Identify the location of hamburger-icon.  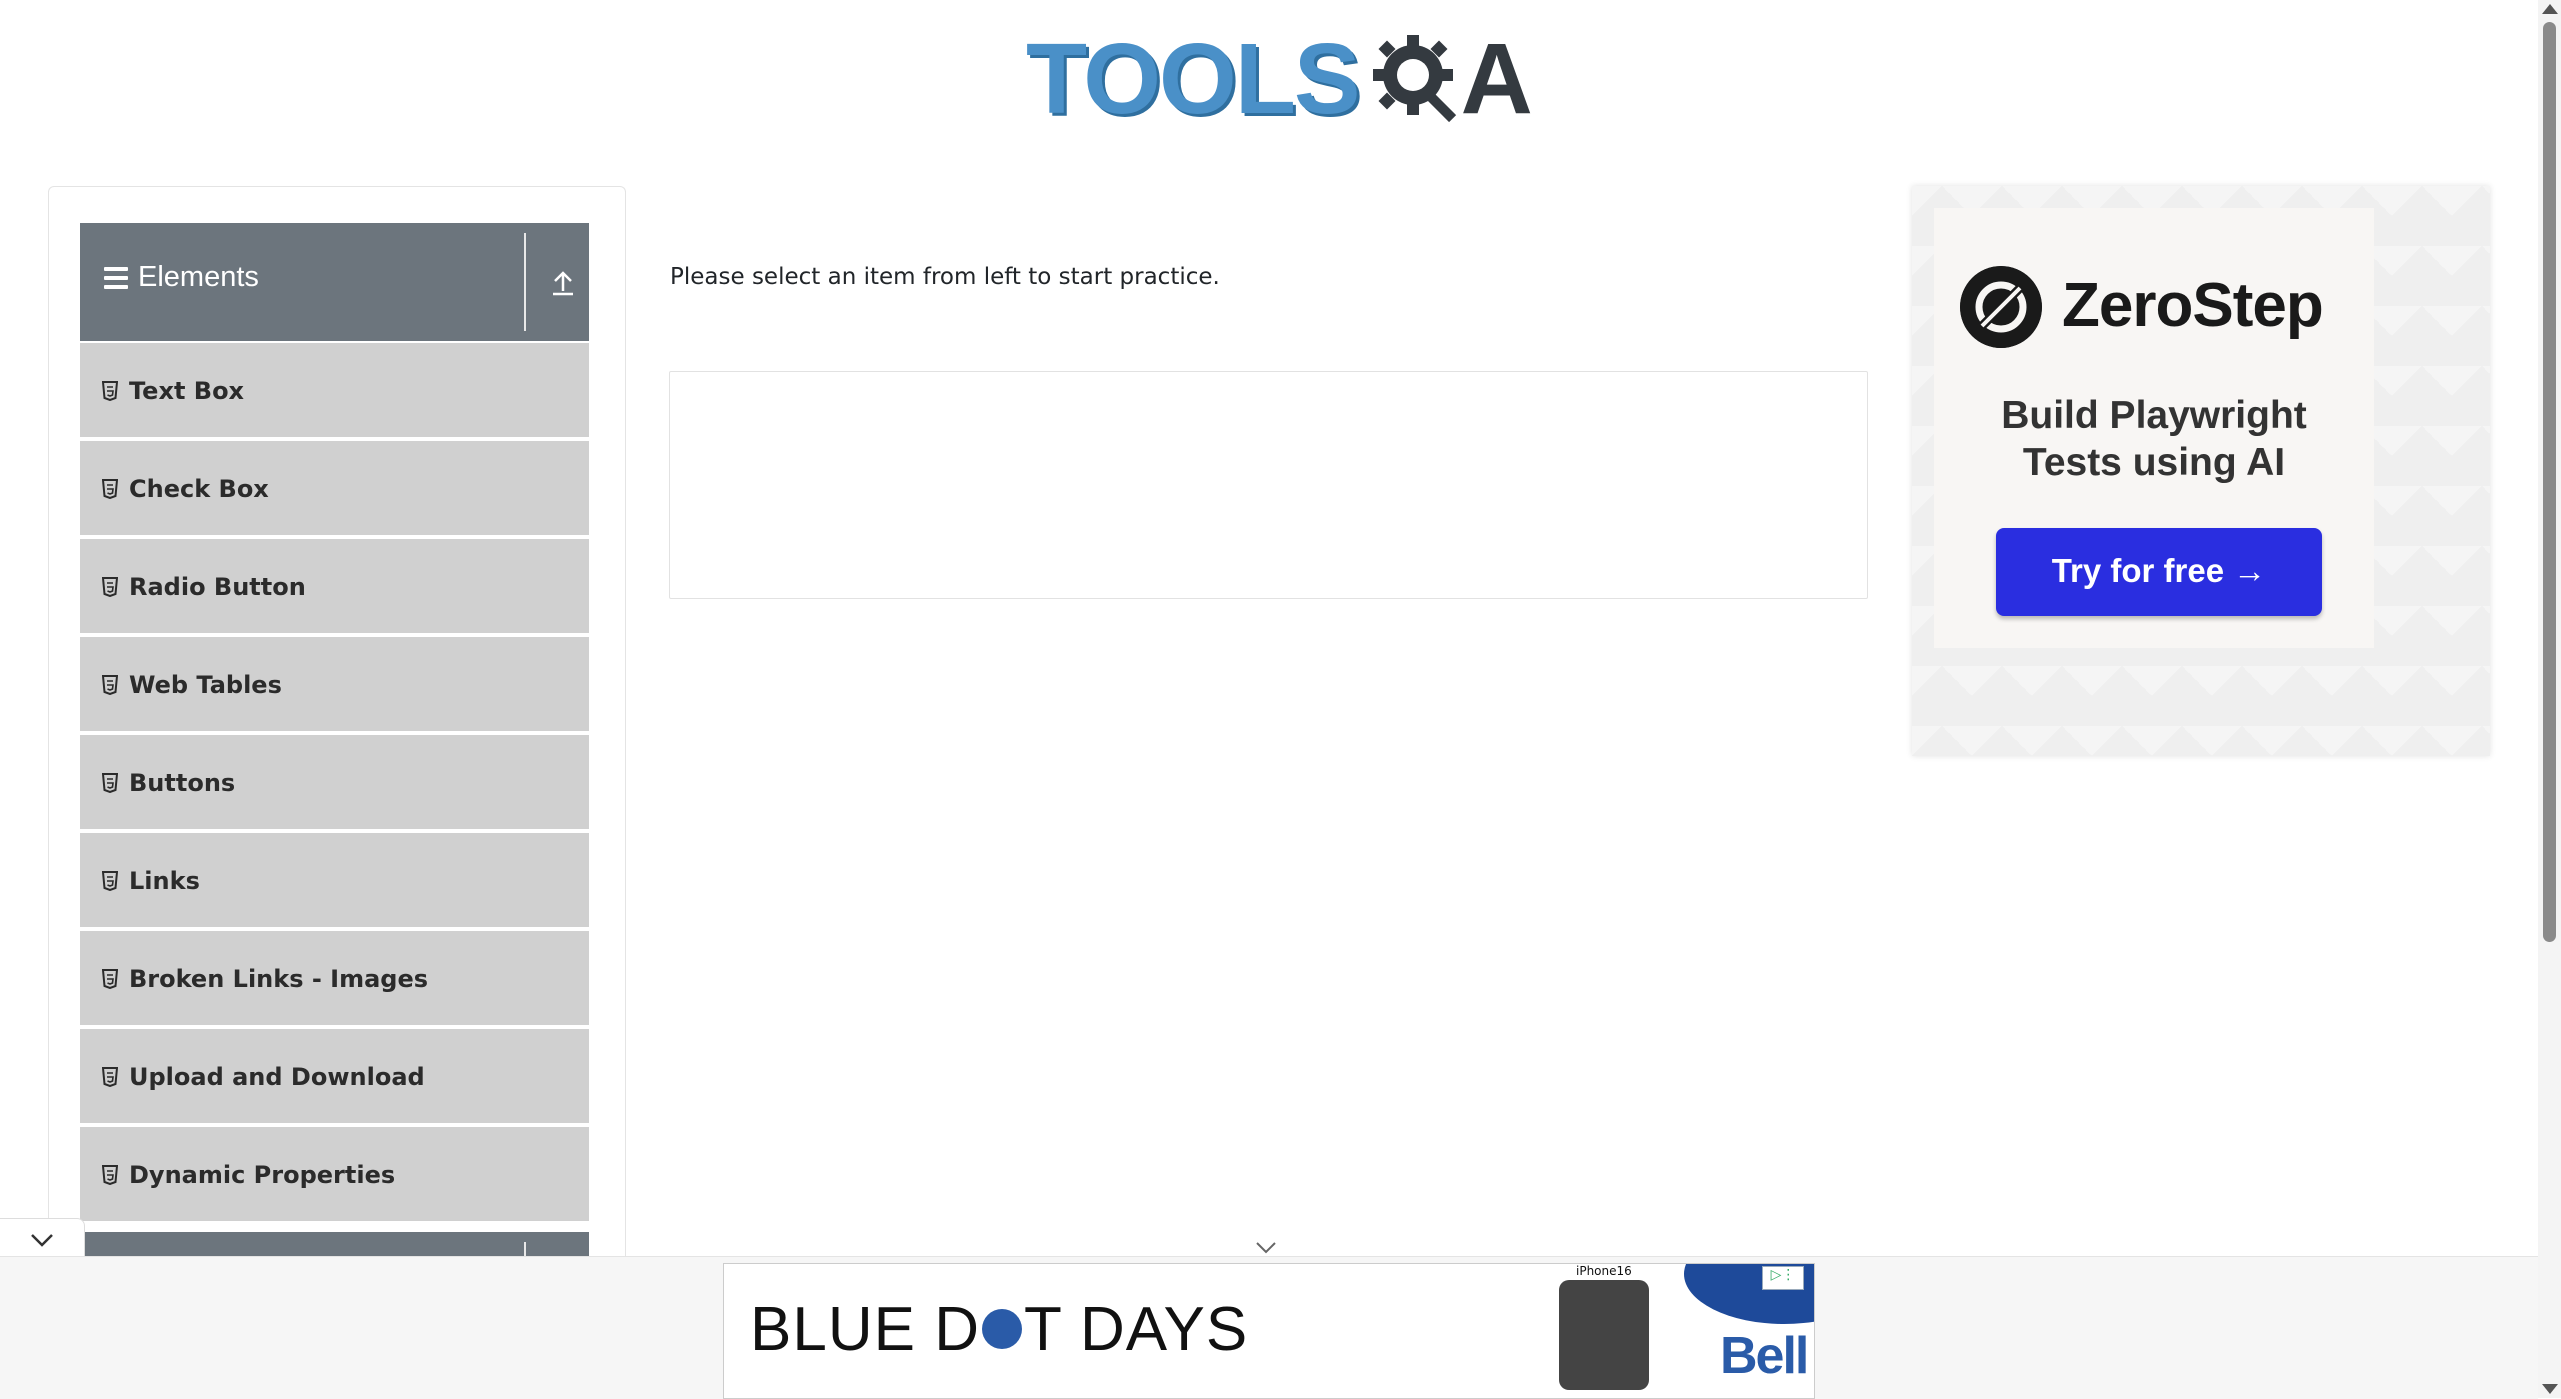
(116, 279).